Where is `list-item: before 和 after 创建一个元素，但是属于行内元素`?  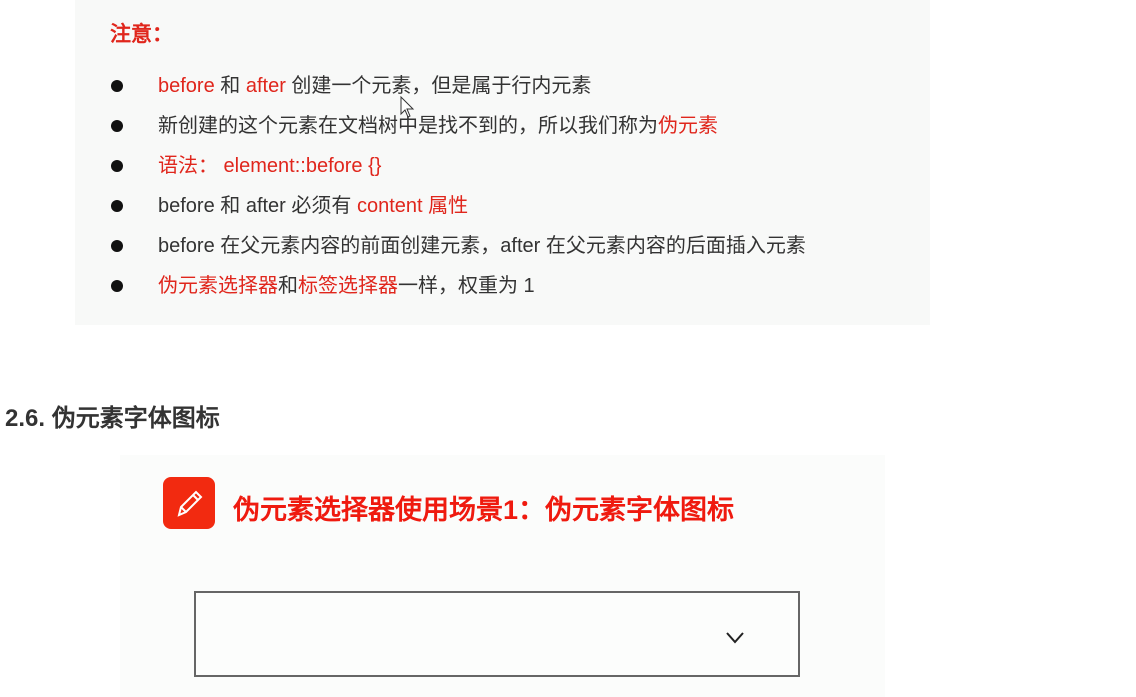 list-item: before 和 after 创建一个元素，但是属于行内元素 is located at coordinates (458, 90).